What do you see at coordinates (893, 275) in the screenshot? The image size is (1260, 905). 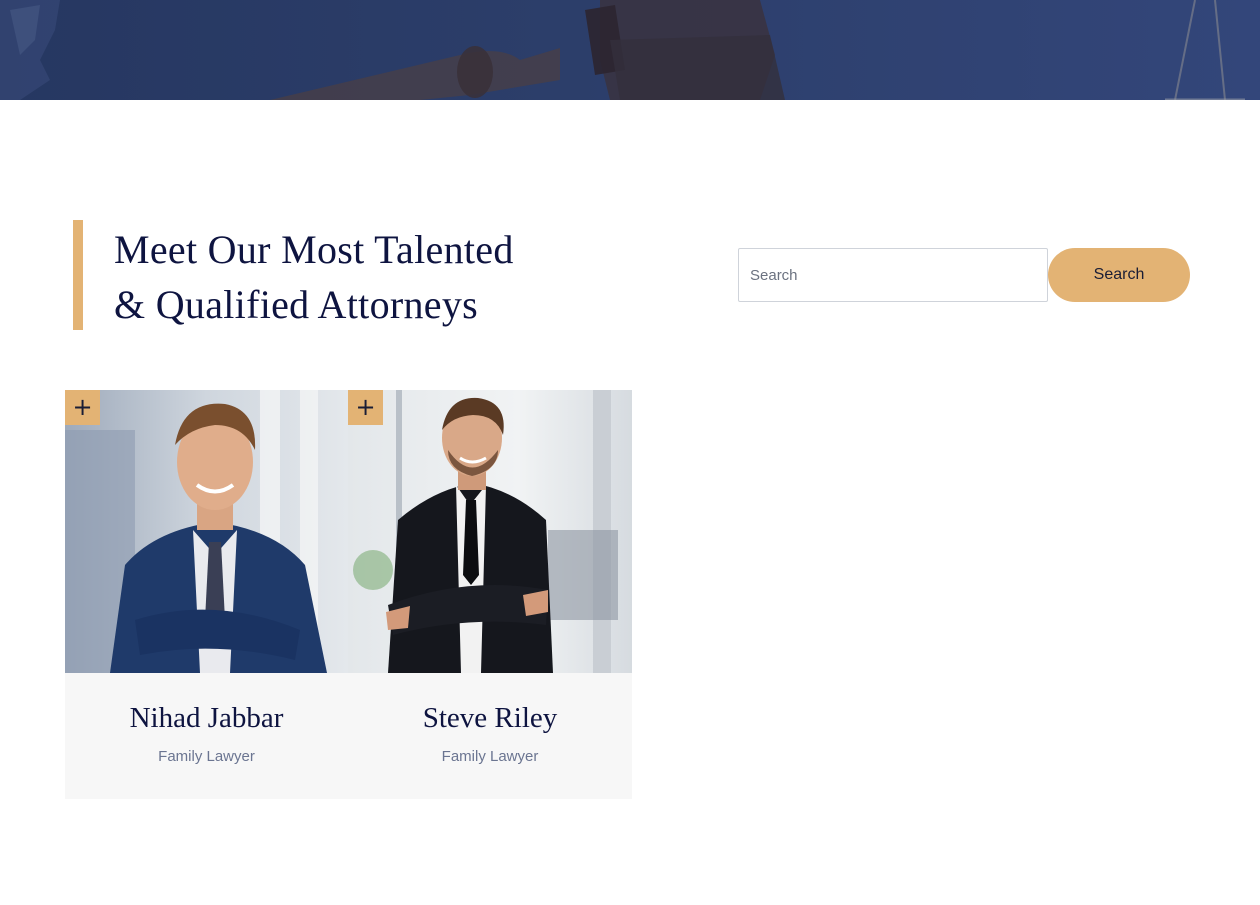 I see `search-input` at bounding box center [893, 275].